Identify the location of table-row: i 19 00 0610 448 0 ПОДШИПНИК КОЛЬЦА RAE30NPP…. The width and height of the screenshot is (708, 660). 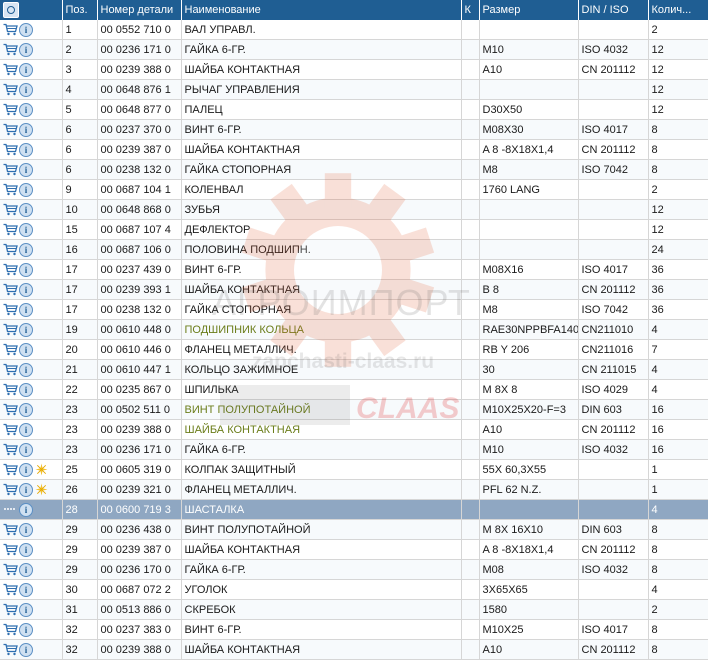
(354, 329).